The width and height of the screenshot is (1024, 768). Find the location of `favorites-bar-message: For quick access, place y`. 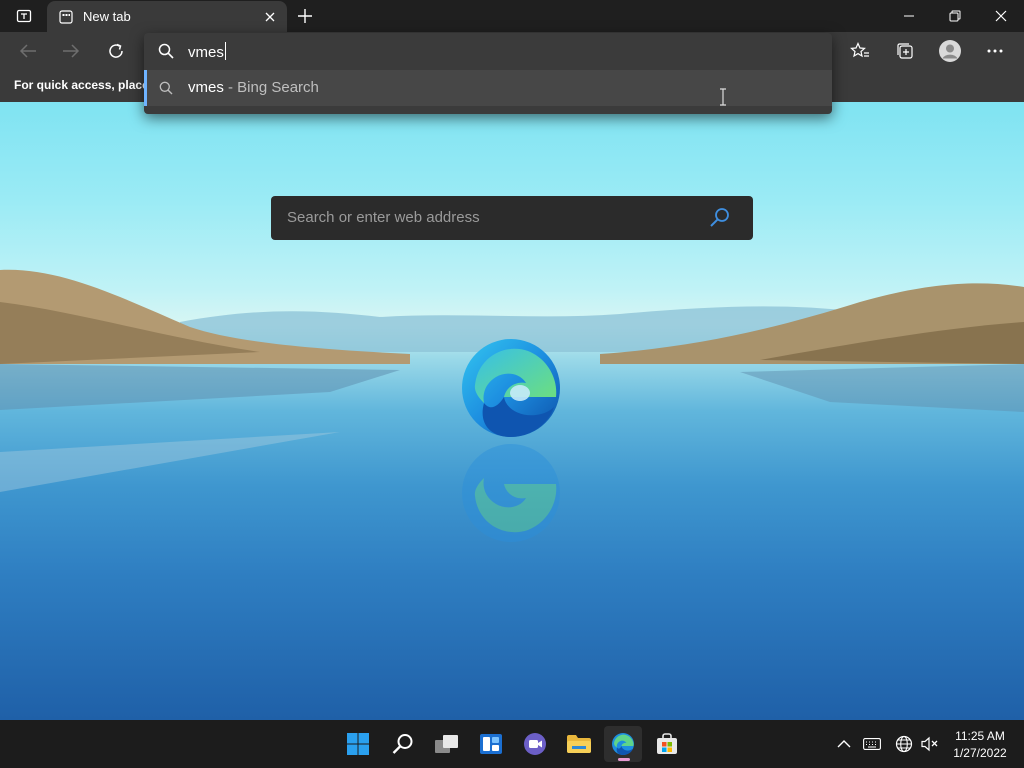

favorites-bar-message: For quick access, place y is located at coordinates (79, 85).